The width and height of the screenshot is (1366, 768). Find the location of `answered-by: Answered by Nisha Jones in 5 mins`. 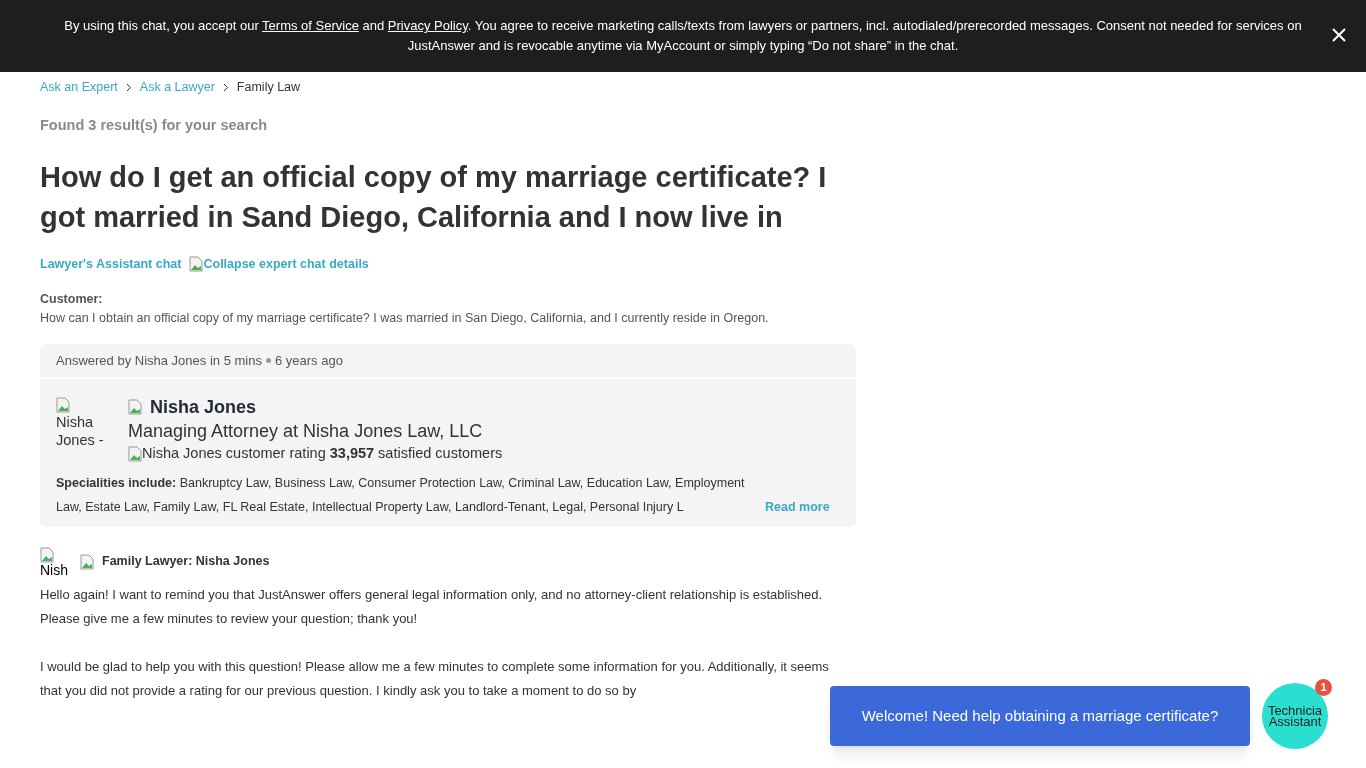

answered-by: Answered by Nisha Jones in 5 mins is located at coordinates (159, 360).